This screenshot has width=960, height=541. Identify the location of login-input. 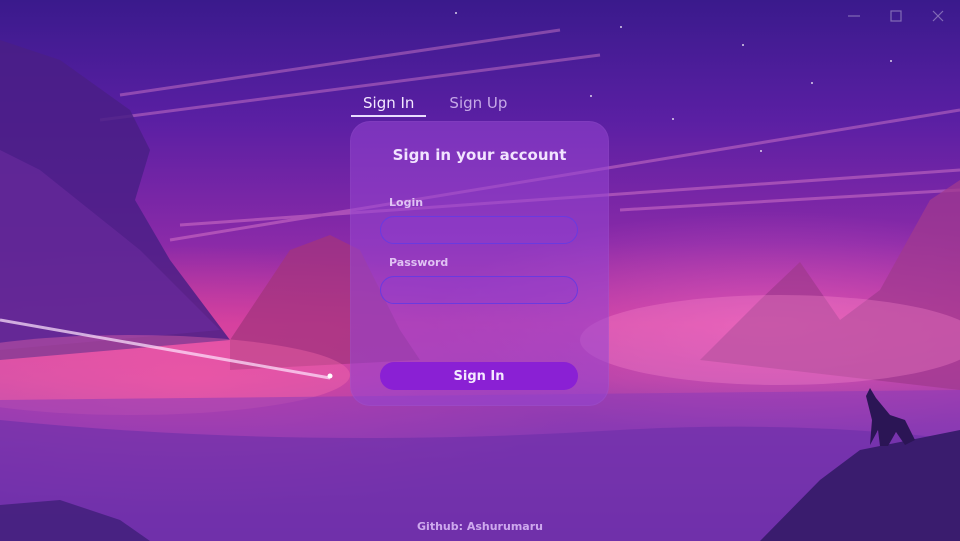
(479, 230).